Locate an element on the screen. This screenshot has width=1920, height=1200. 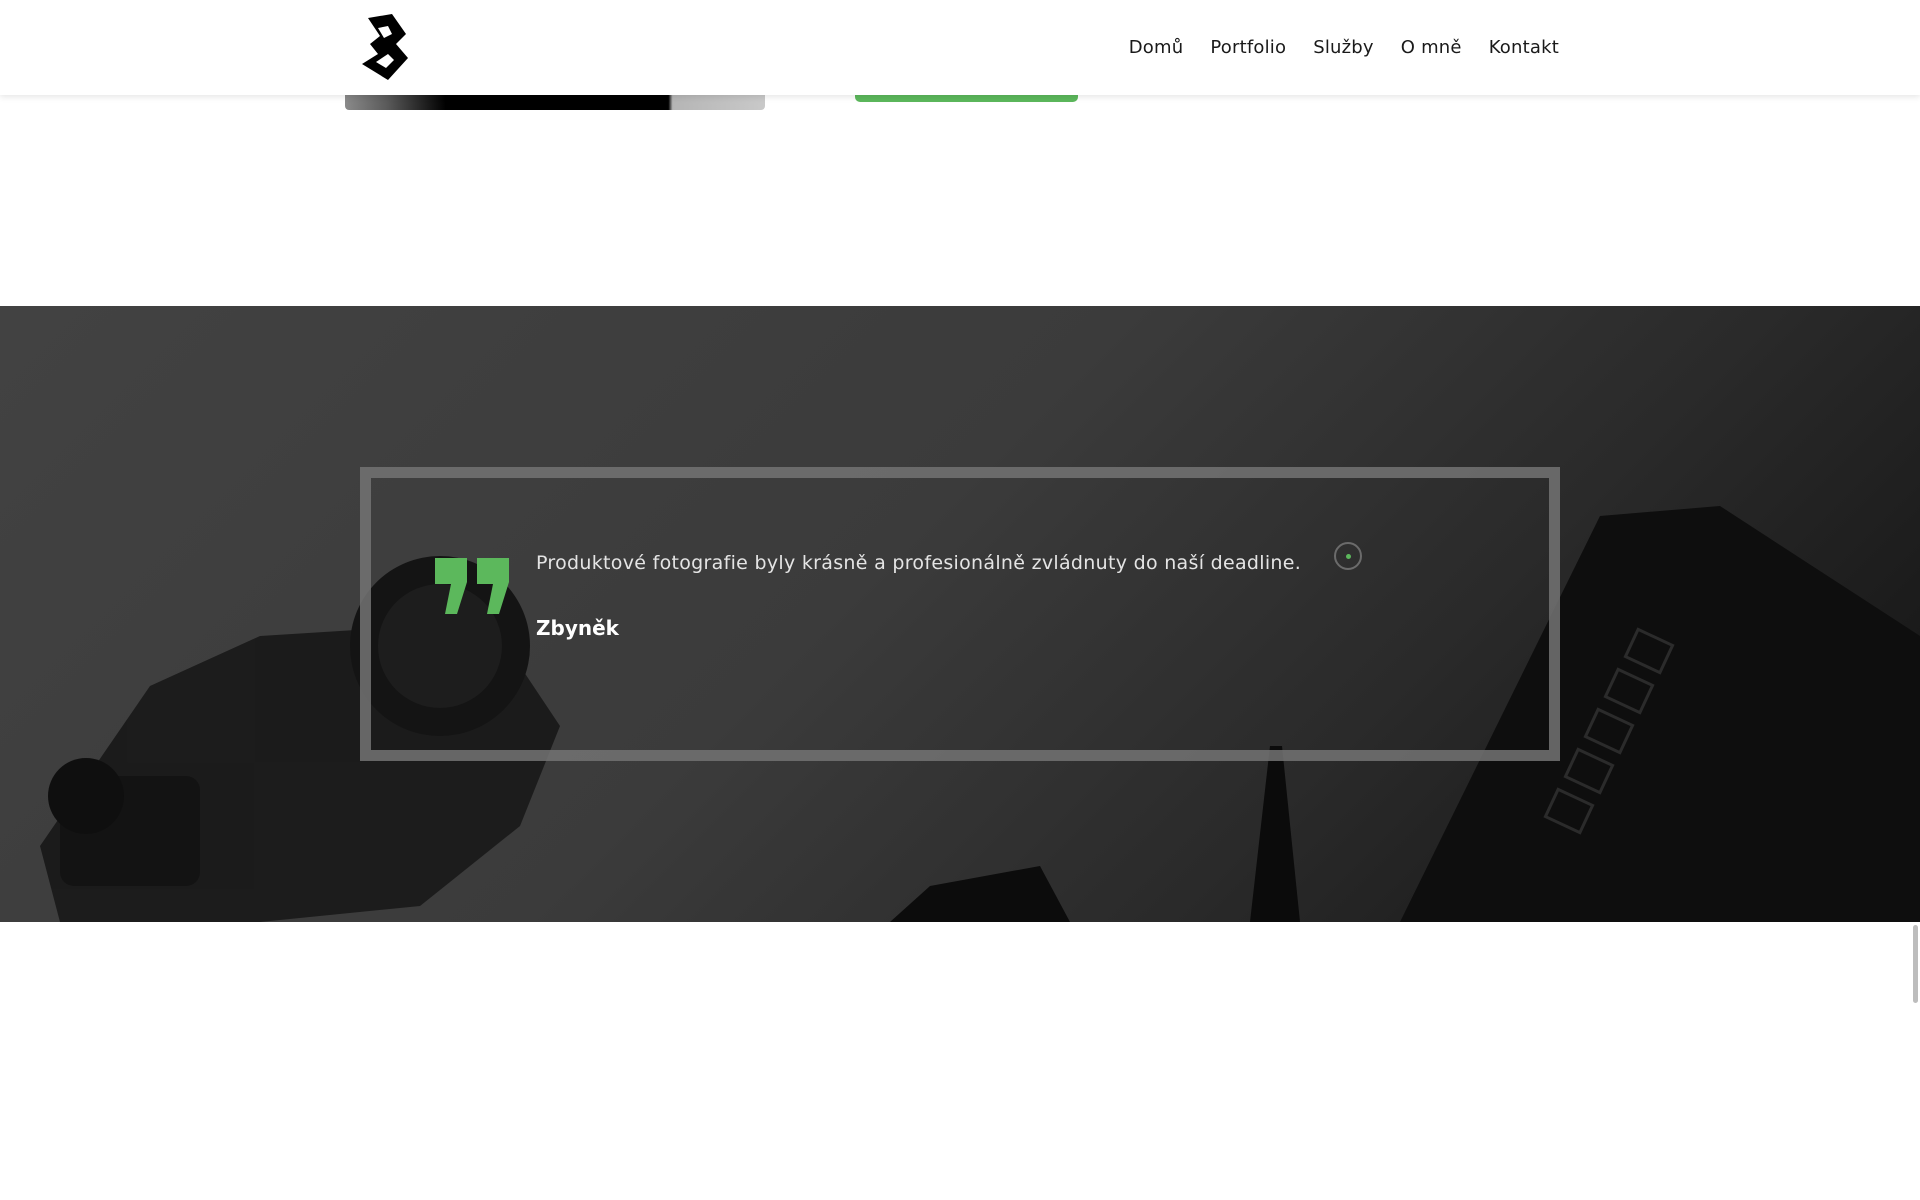
testimonial-author: Zbyněk is located at coordinates (577, 628).